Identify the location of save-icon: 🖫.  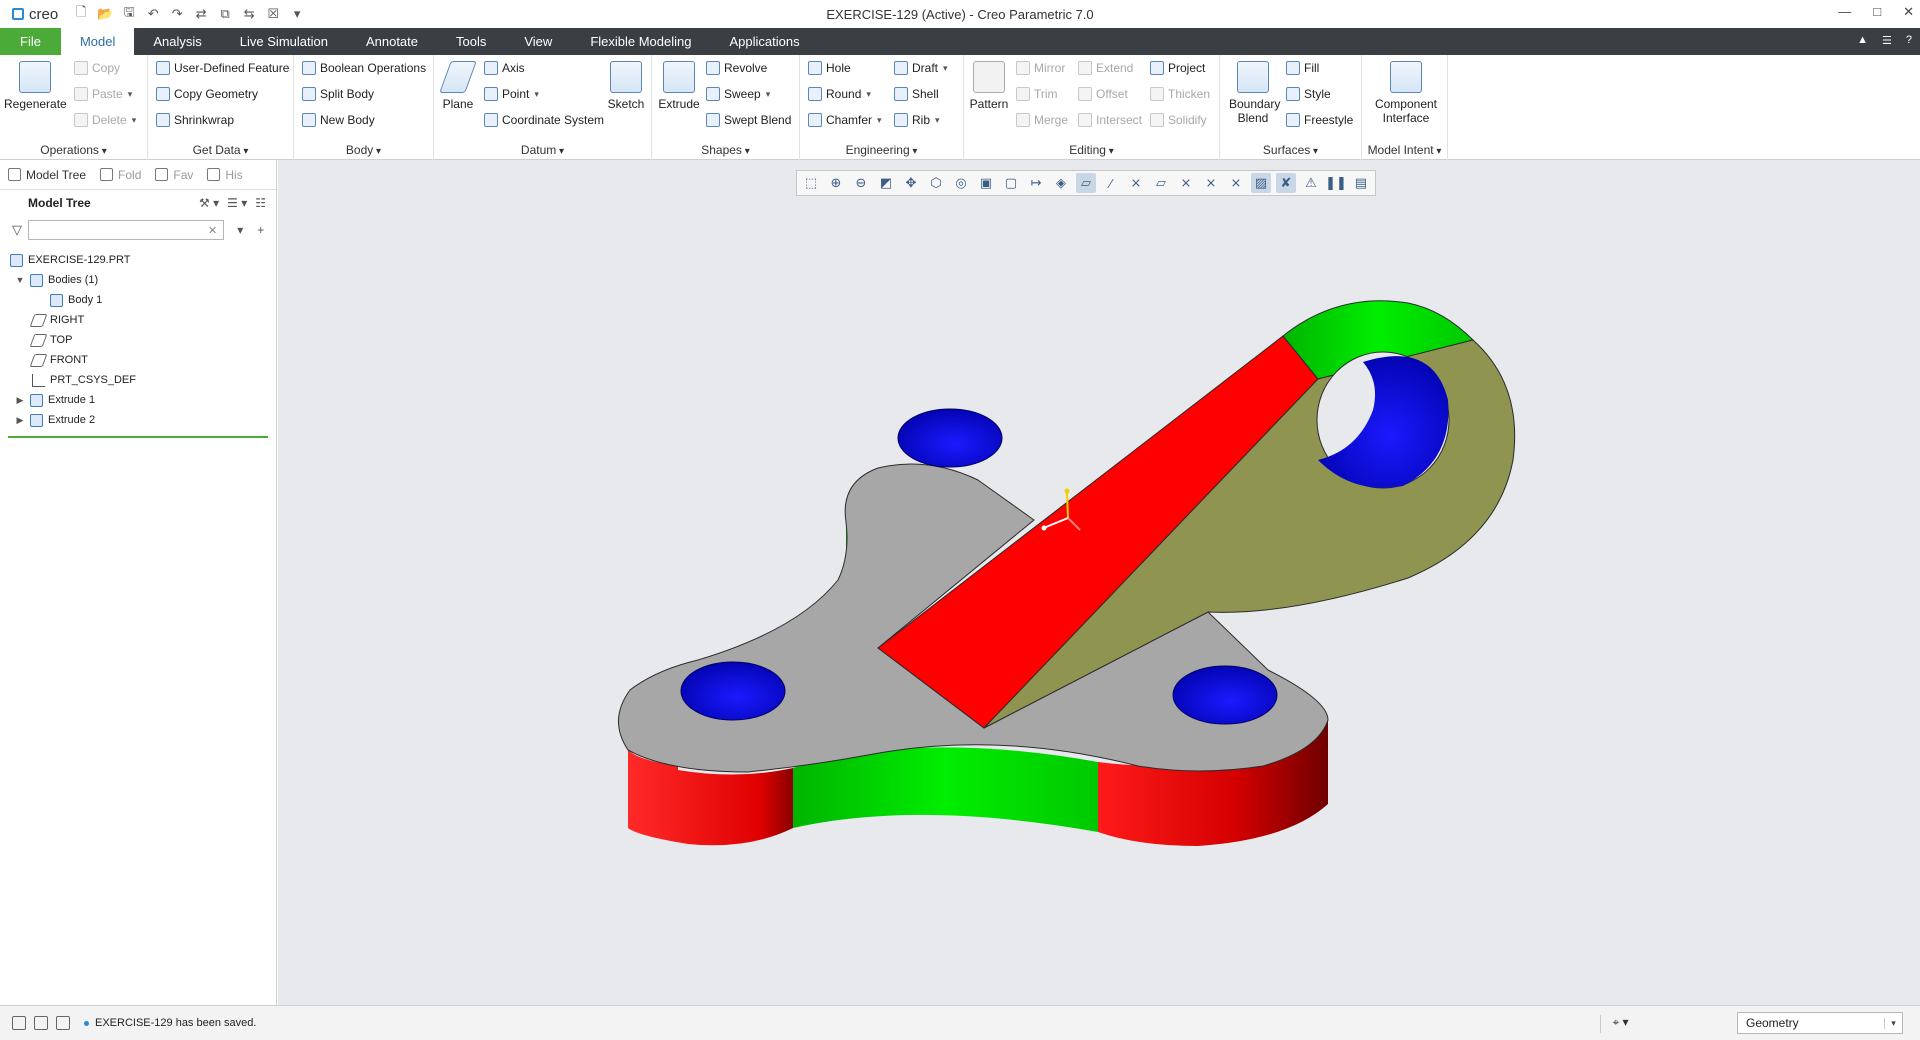
(129, 14).